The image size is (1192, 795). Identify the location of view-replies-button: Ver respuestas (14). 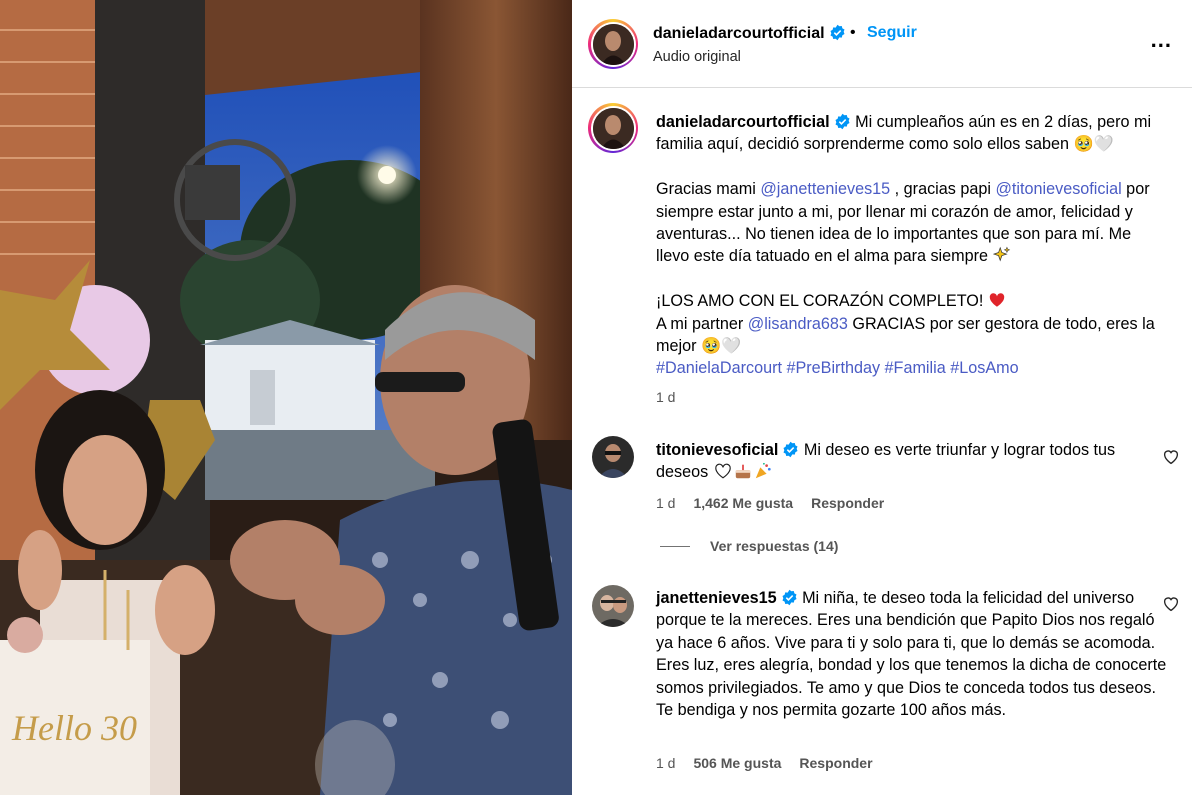
(749, 546).